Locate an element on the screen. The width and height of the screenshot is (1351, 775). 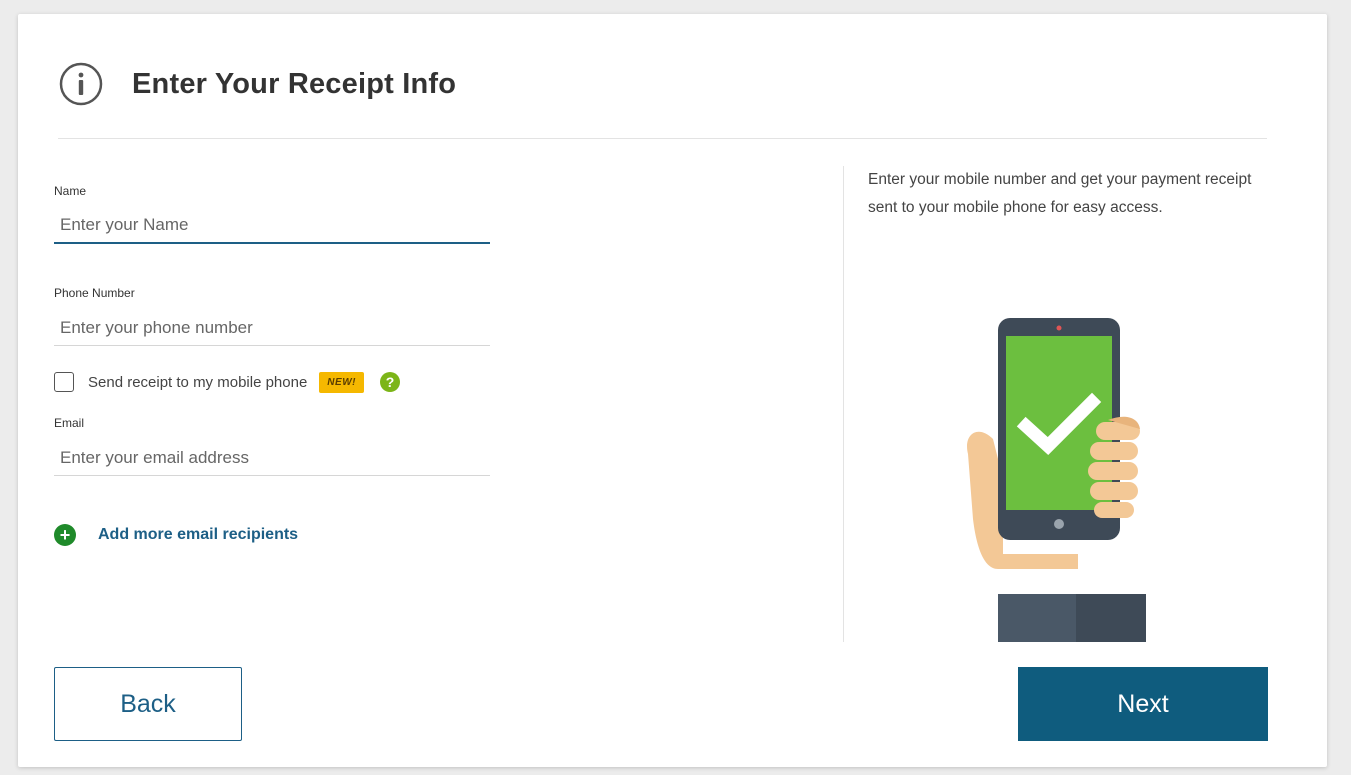
back-button: Back is located at coordinates (148, 704).